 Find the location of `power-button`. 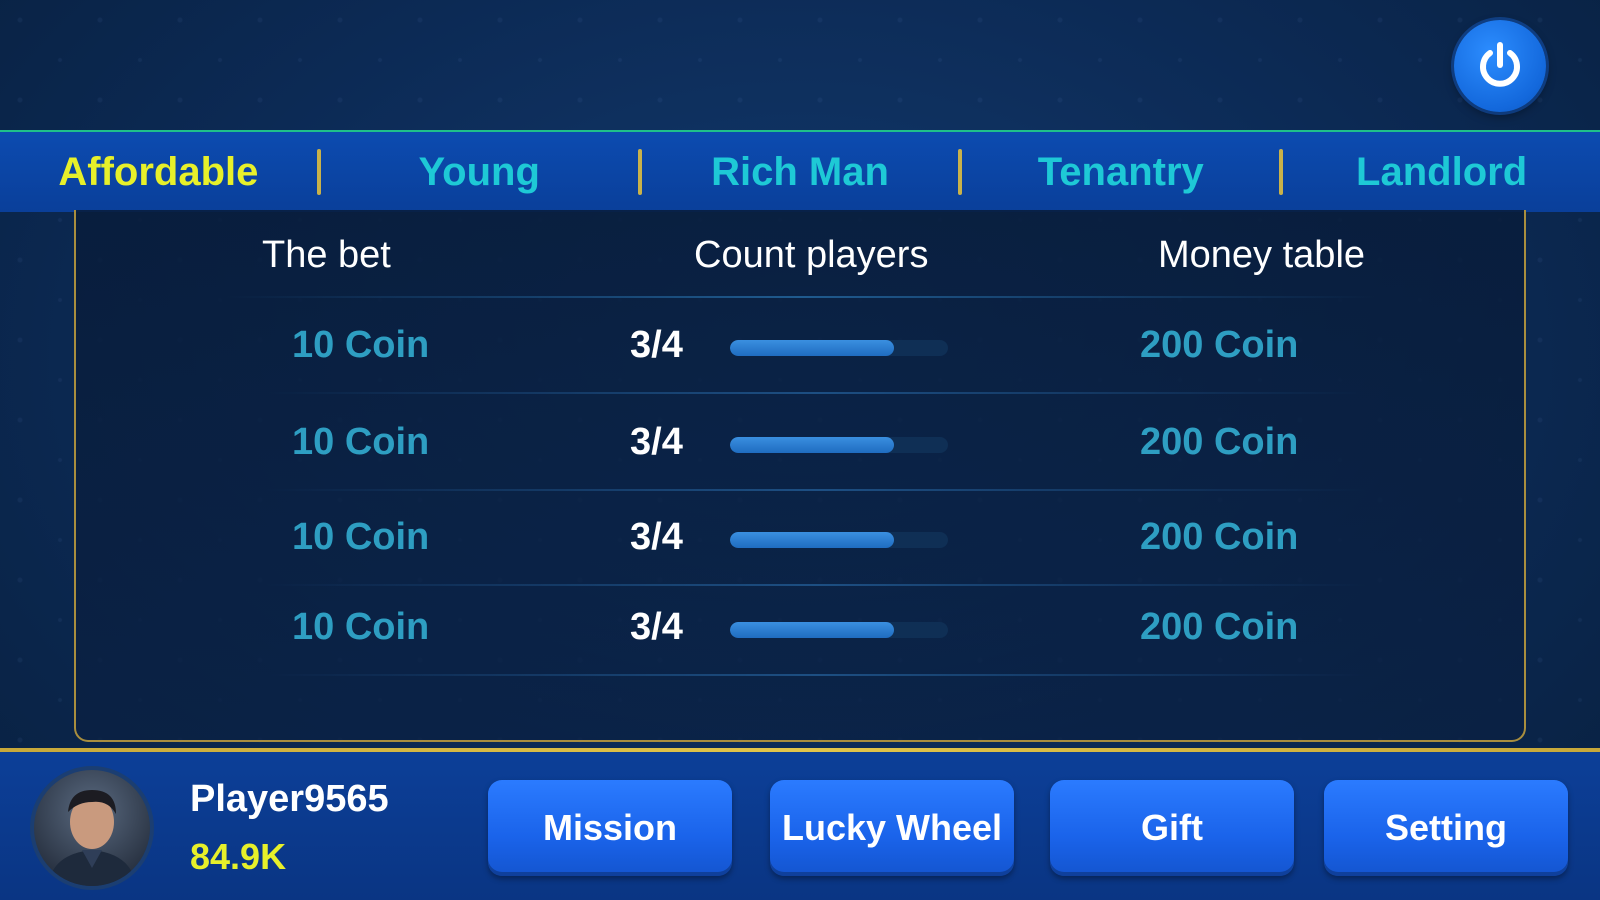

power-button is located at coordinates (1500, 66).